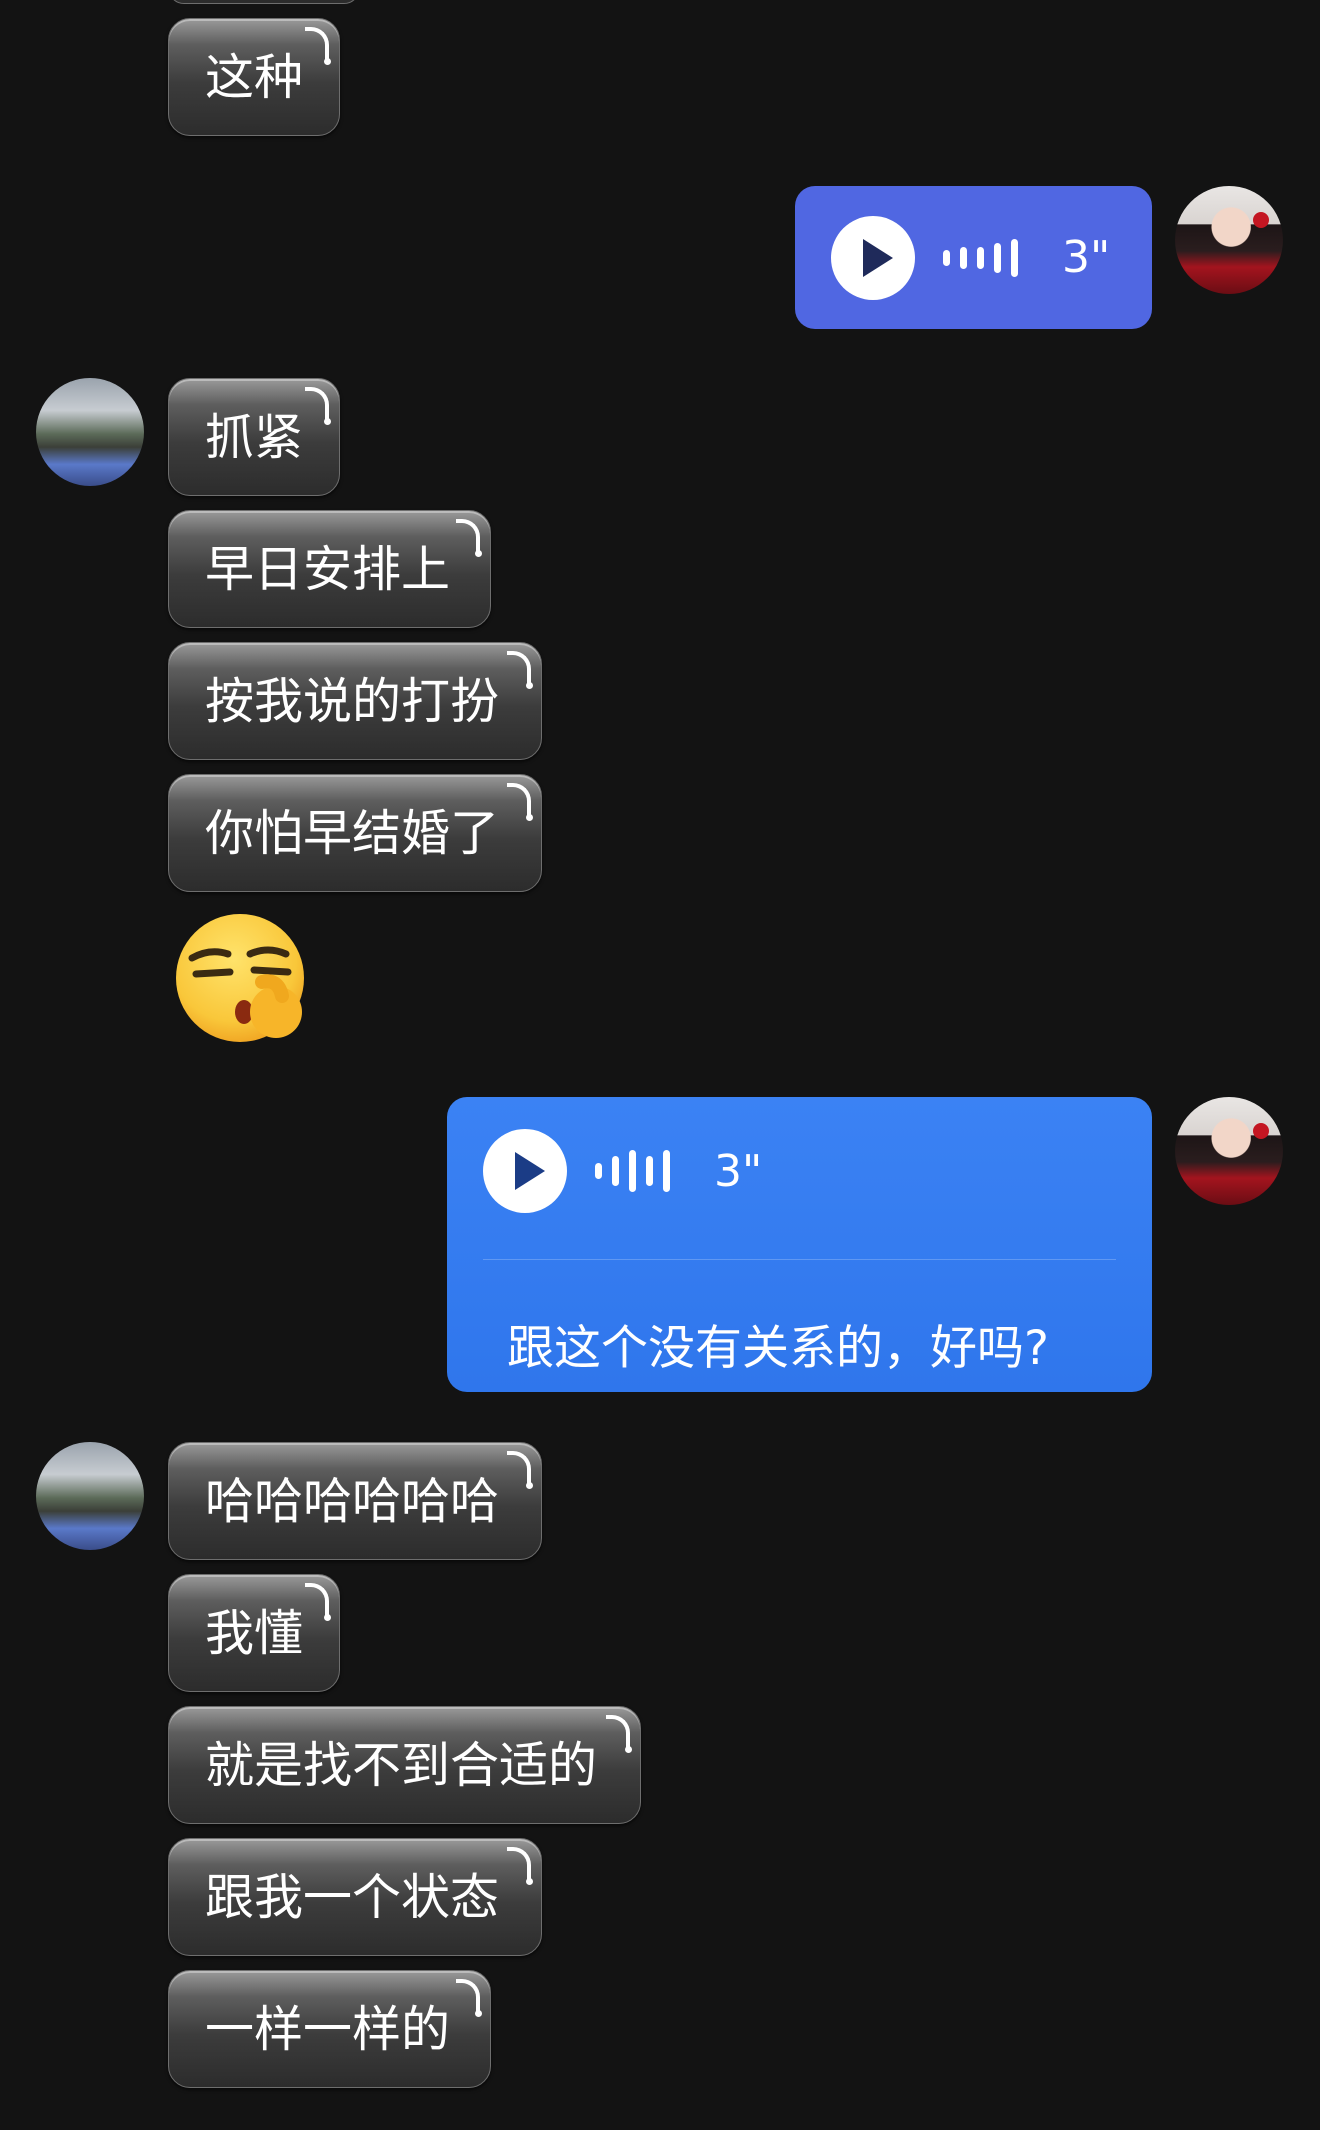 This screenshot has height=2130, width=1320. I want to click on shushing-face-emoji-icon, so click(243, 979).